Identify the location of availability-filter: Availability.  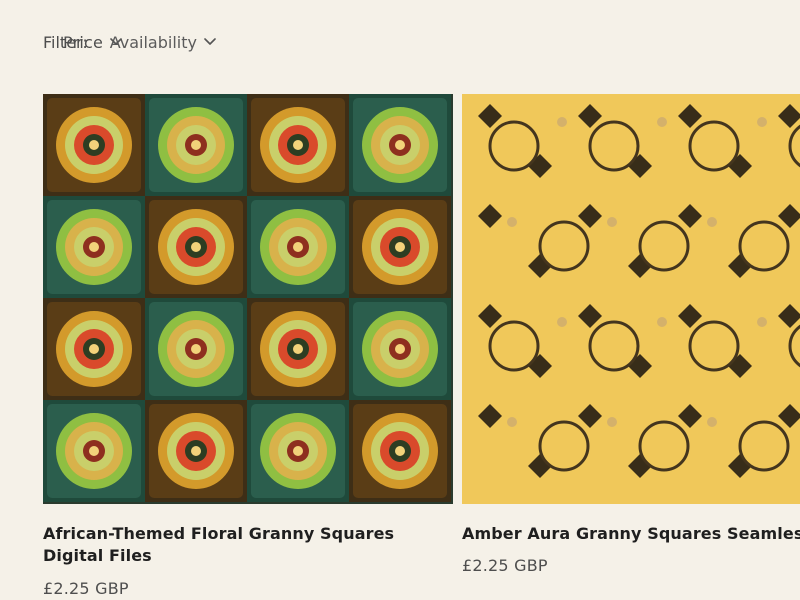
(163, 42).